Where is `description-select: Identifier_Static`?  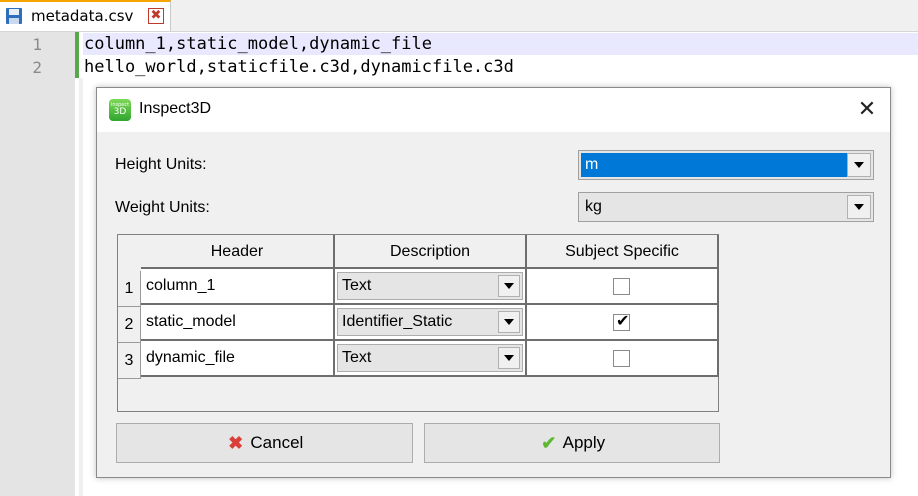
description-select: Identifier_Static is located at coordinates (430, 322).